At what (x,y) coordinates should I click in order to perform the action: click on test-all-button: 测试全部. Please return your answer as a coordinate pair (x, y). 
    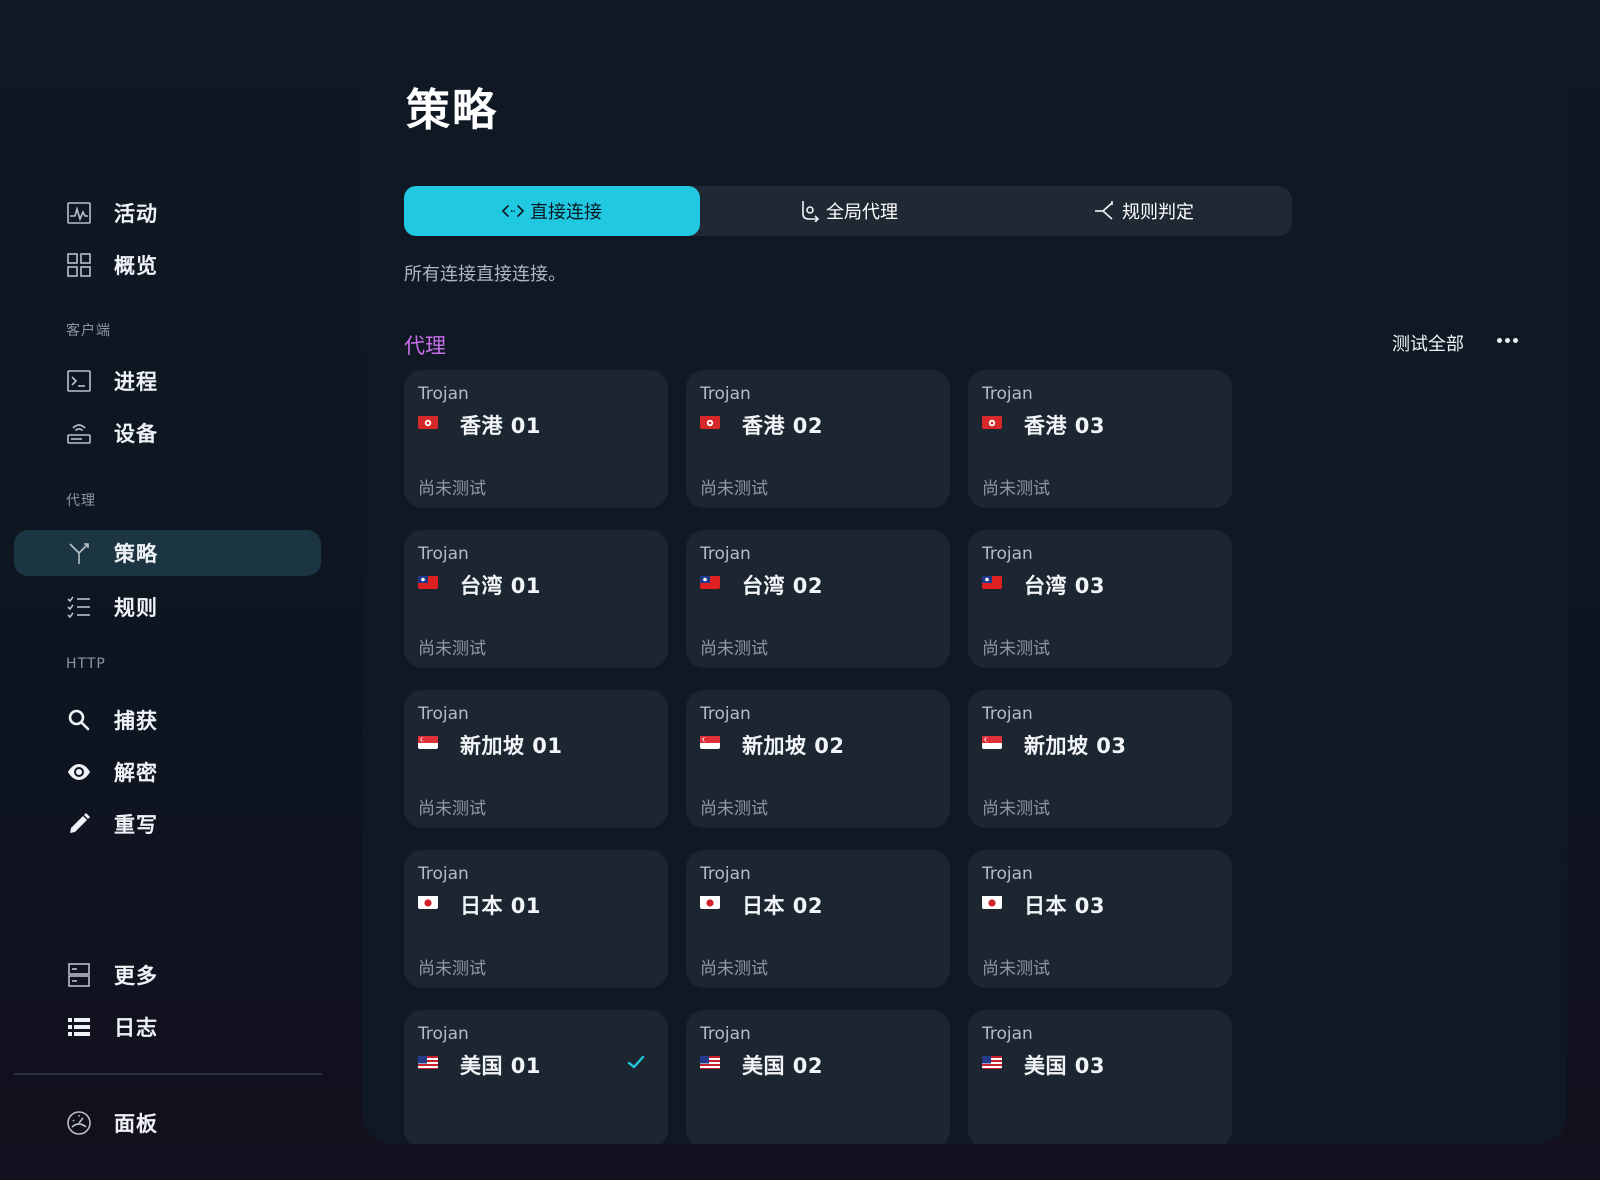
    Looking at the image, I should click on (1428, 343).